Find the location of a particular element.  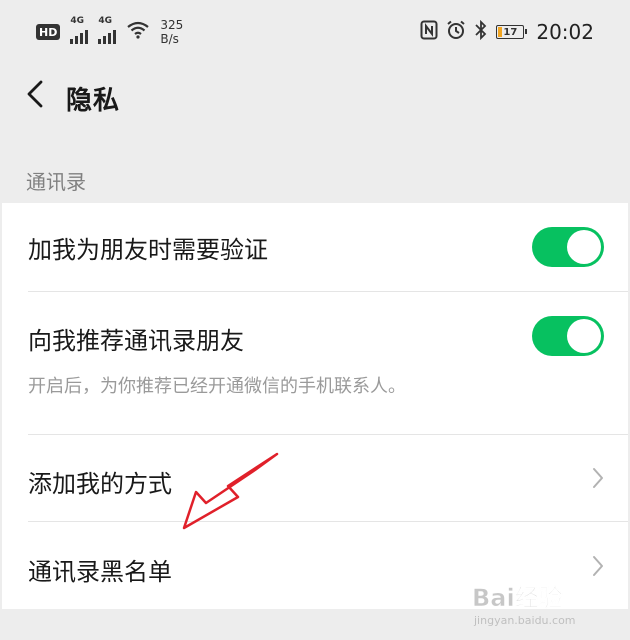

nfc-icon is located at coordinates (429, 32).